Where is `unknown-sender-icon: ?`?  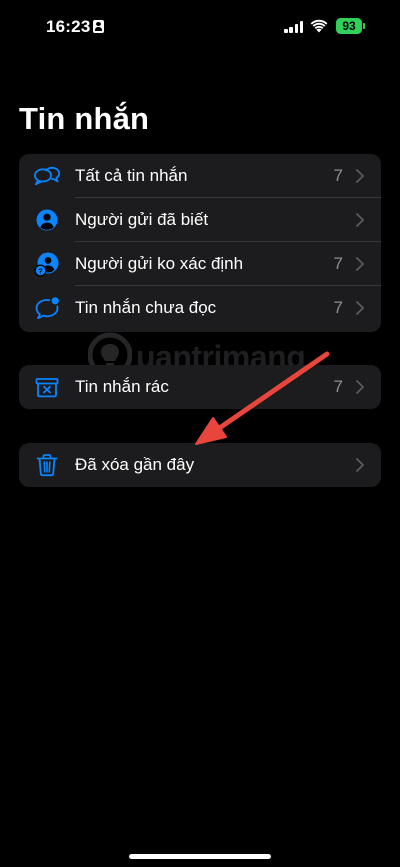
unknown-sender-icon: ? is located at coordinates (46, 264).